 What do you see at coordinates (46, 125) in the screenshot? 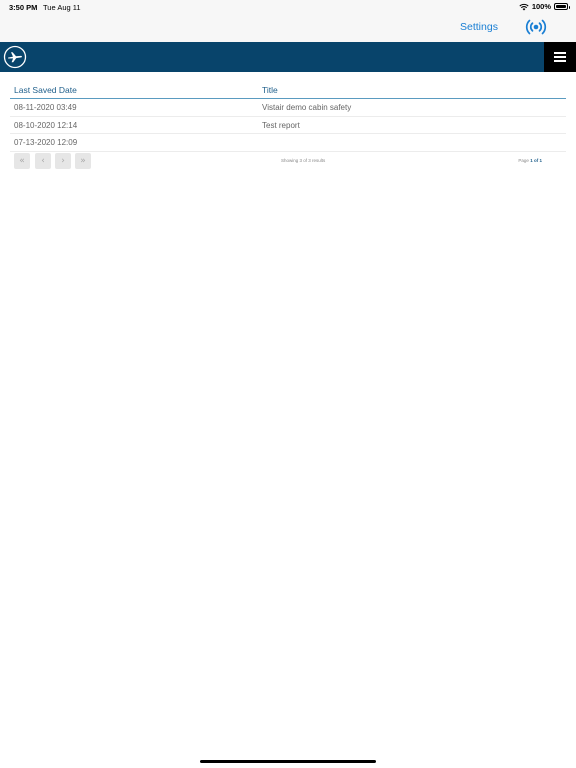
I see `row-date: 08-10-2020 12:14` at bounding box center [46, 125].